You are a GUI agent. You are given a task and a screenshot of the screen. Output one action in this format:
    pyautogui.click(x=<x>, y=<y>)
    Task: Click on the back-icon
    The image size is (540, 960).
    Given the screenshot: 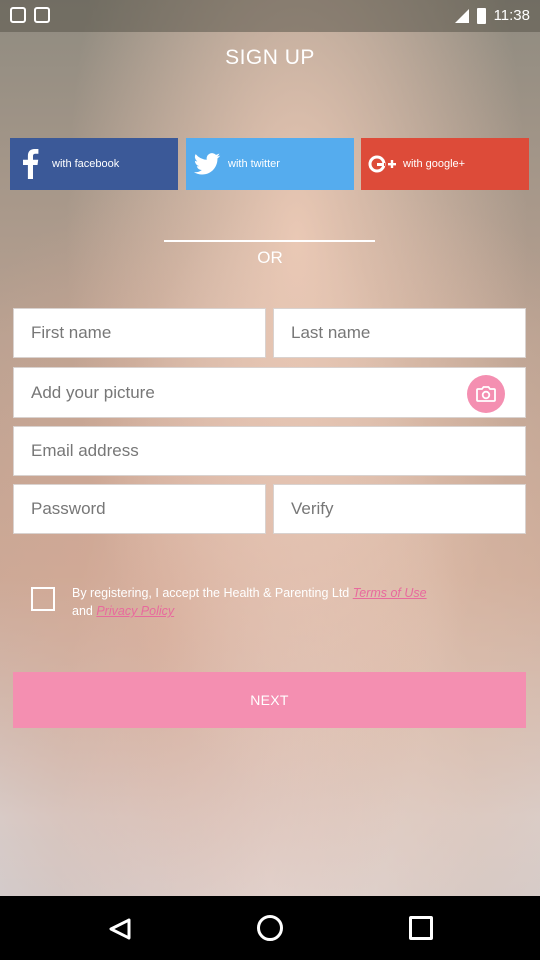 What is the action you would take?
    pyautogui.click(x=120, y=931)
    